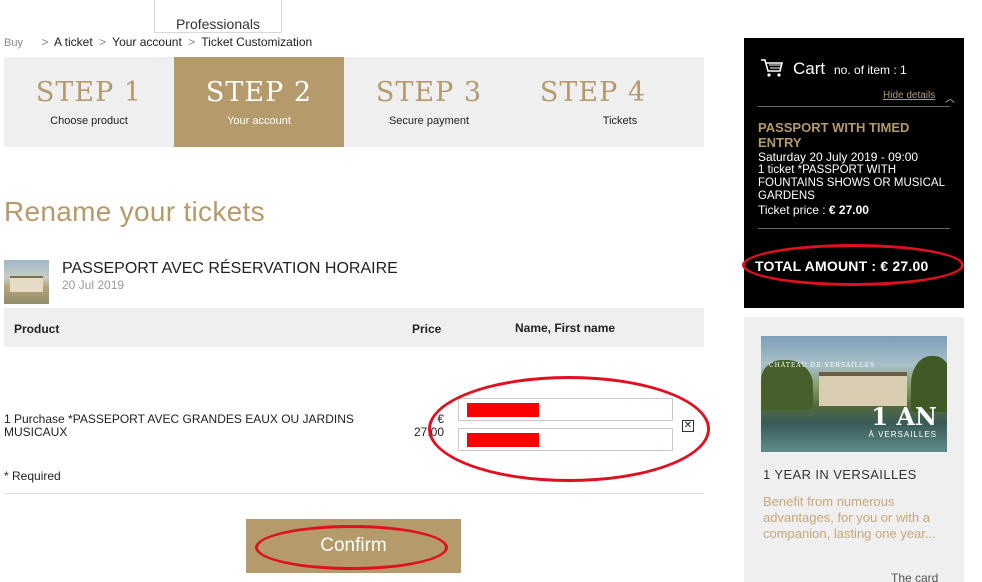 This screenshot has width=982, height=582. What do you see at coordinates (429, 121) in the screenshot?
I see `step-3-label: Secure payment` at bounding box center [429, 121].